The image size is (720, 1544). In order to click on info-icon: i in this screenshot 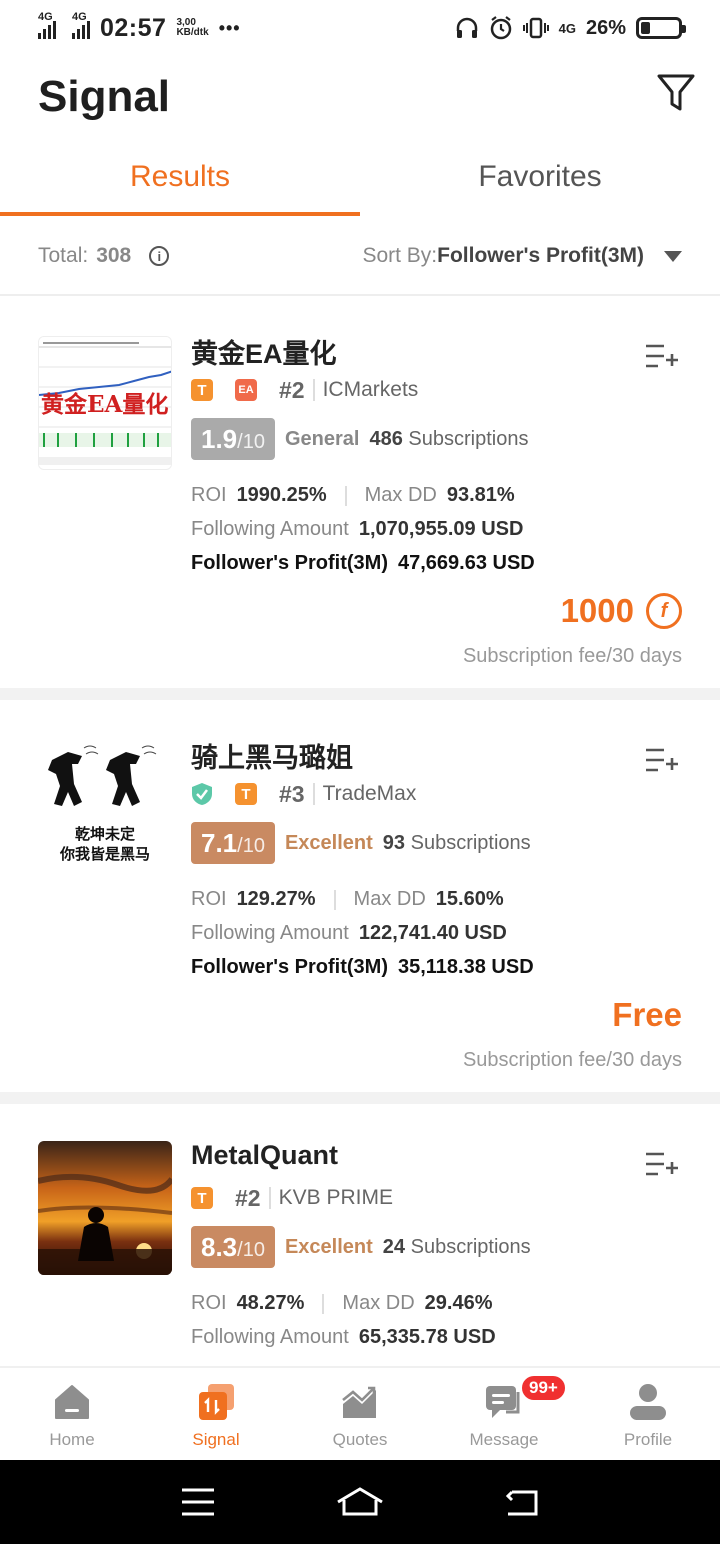, I will do `click(159, 256)`.